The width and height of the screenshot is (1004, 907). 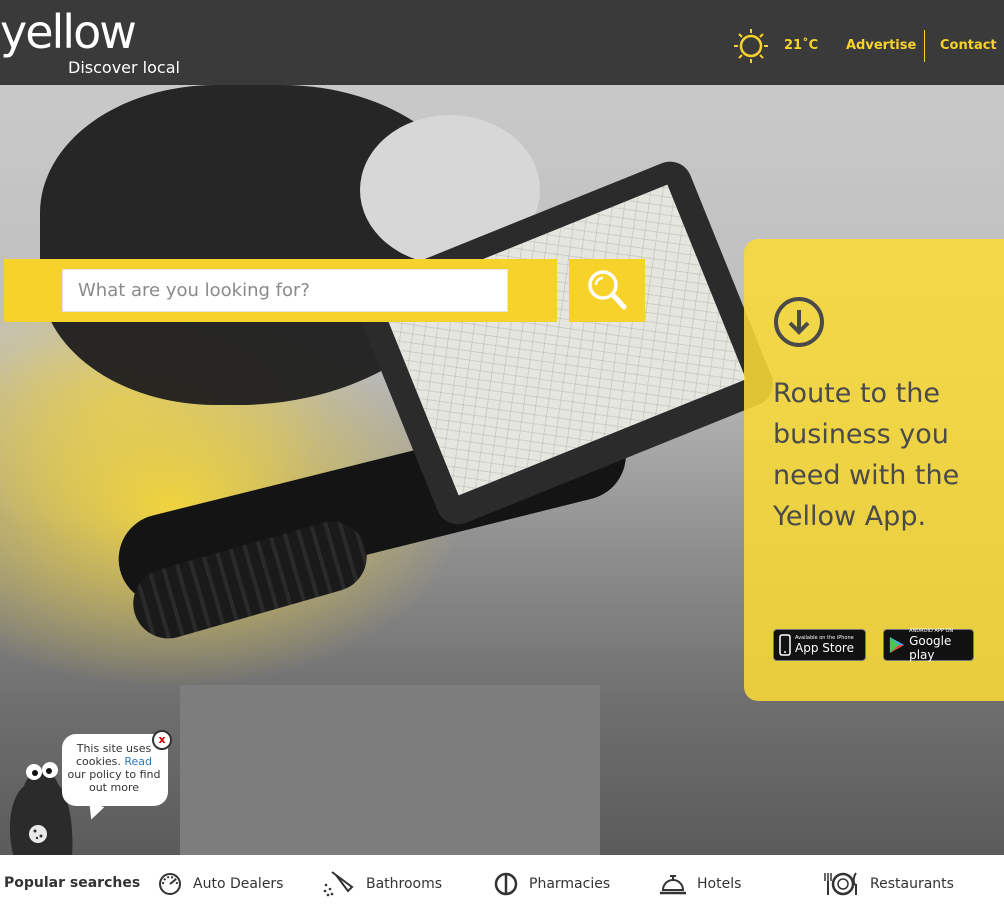 I want to click on service-bell-icon, so click(x=673, y=885).